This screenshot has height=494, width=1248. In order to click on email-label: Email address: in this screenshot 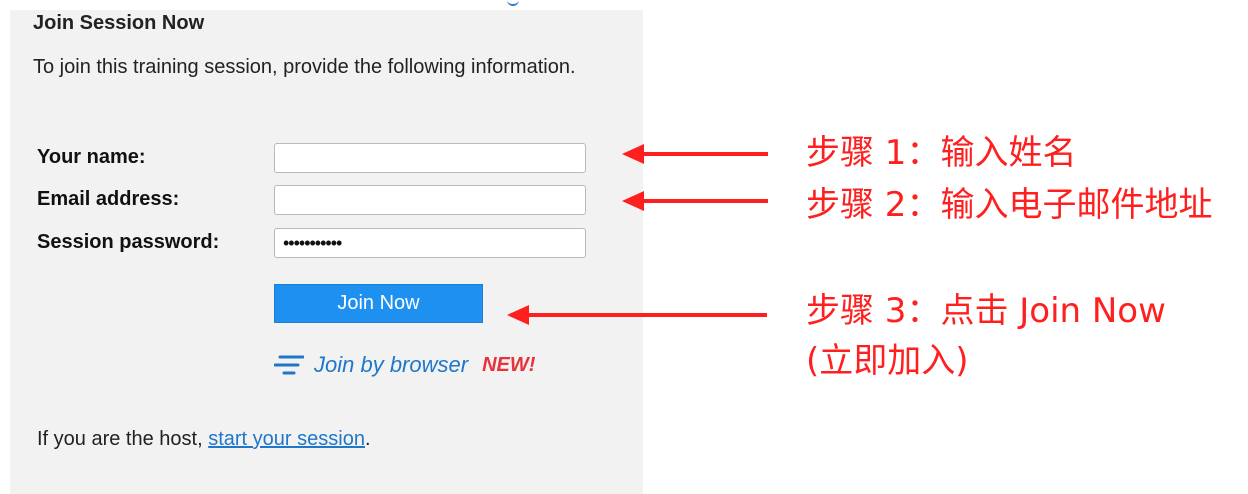, I will do `click(108, 199)`.